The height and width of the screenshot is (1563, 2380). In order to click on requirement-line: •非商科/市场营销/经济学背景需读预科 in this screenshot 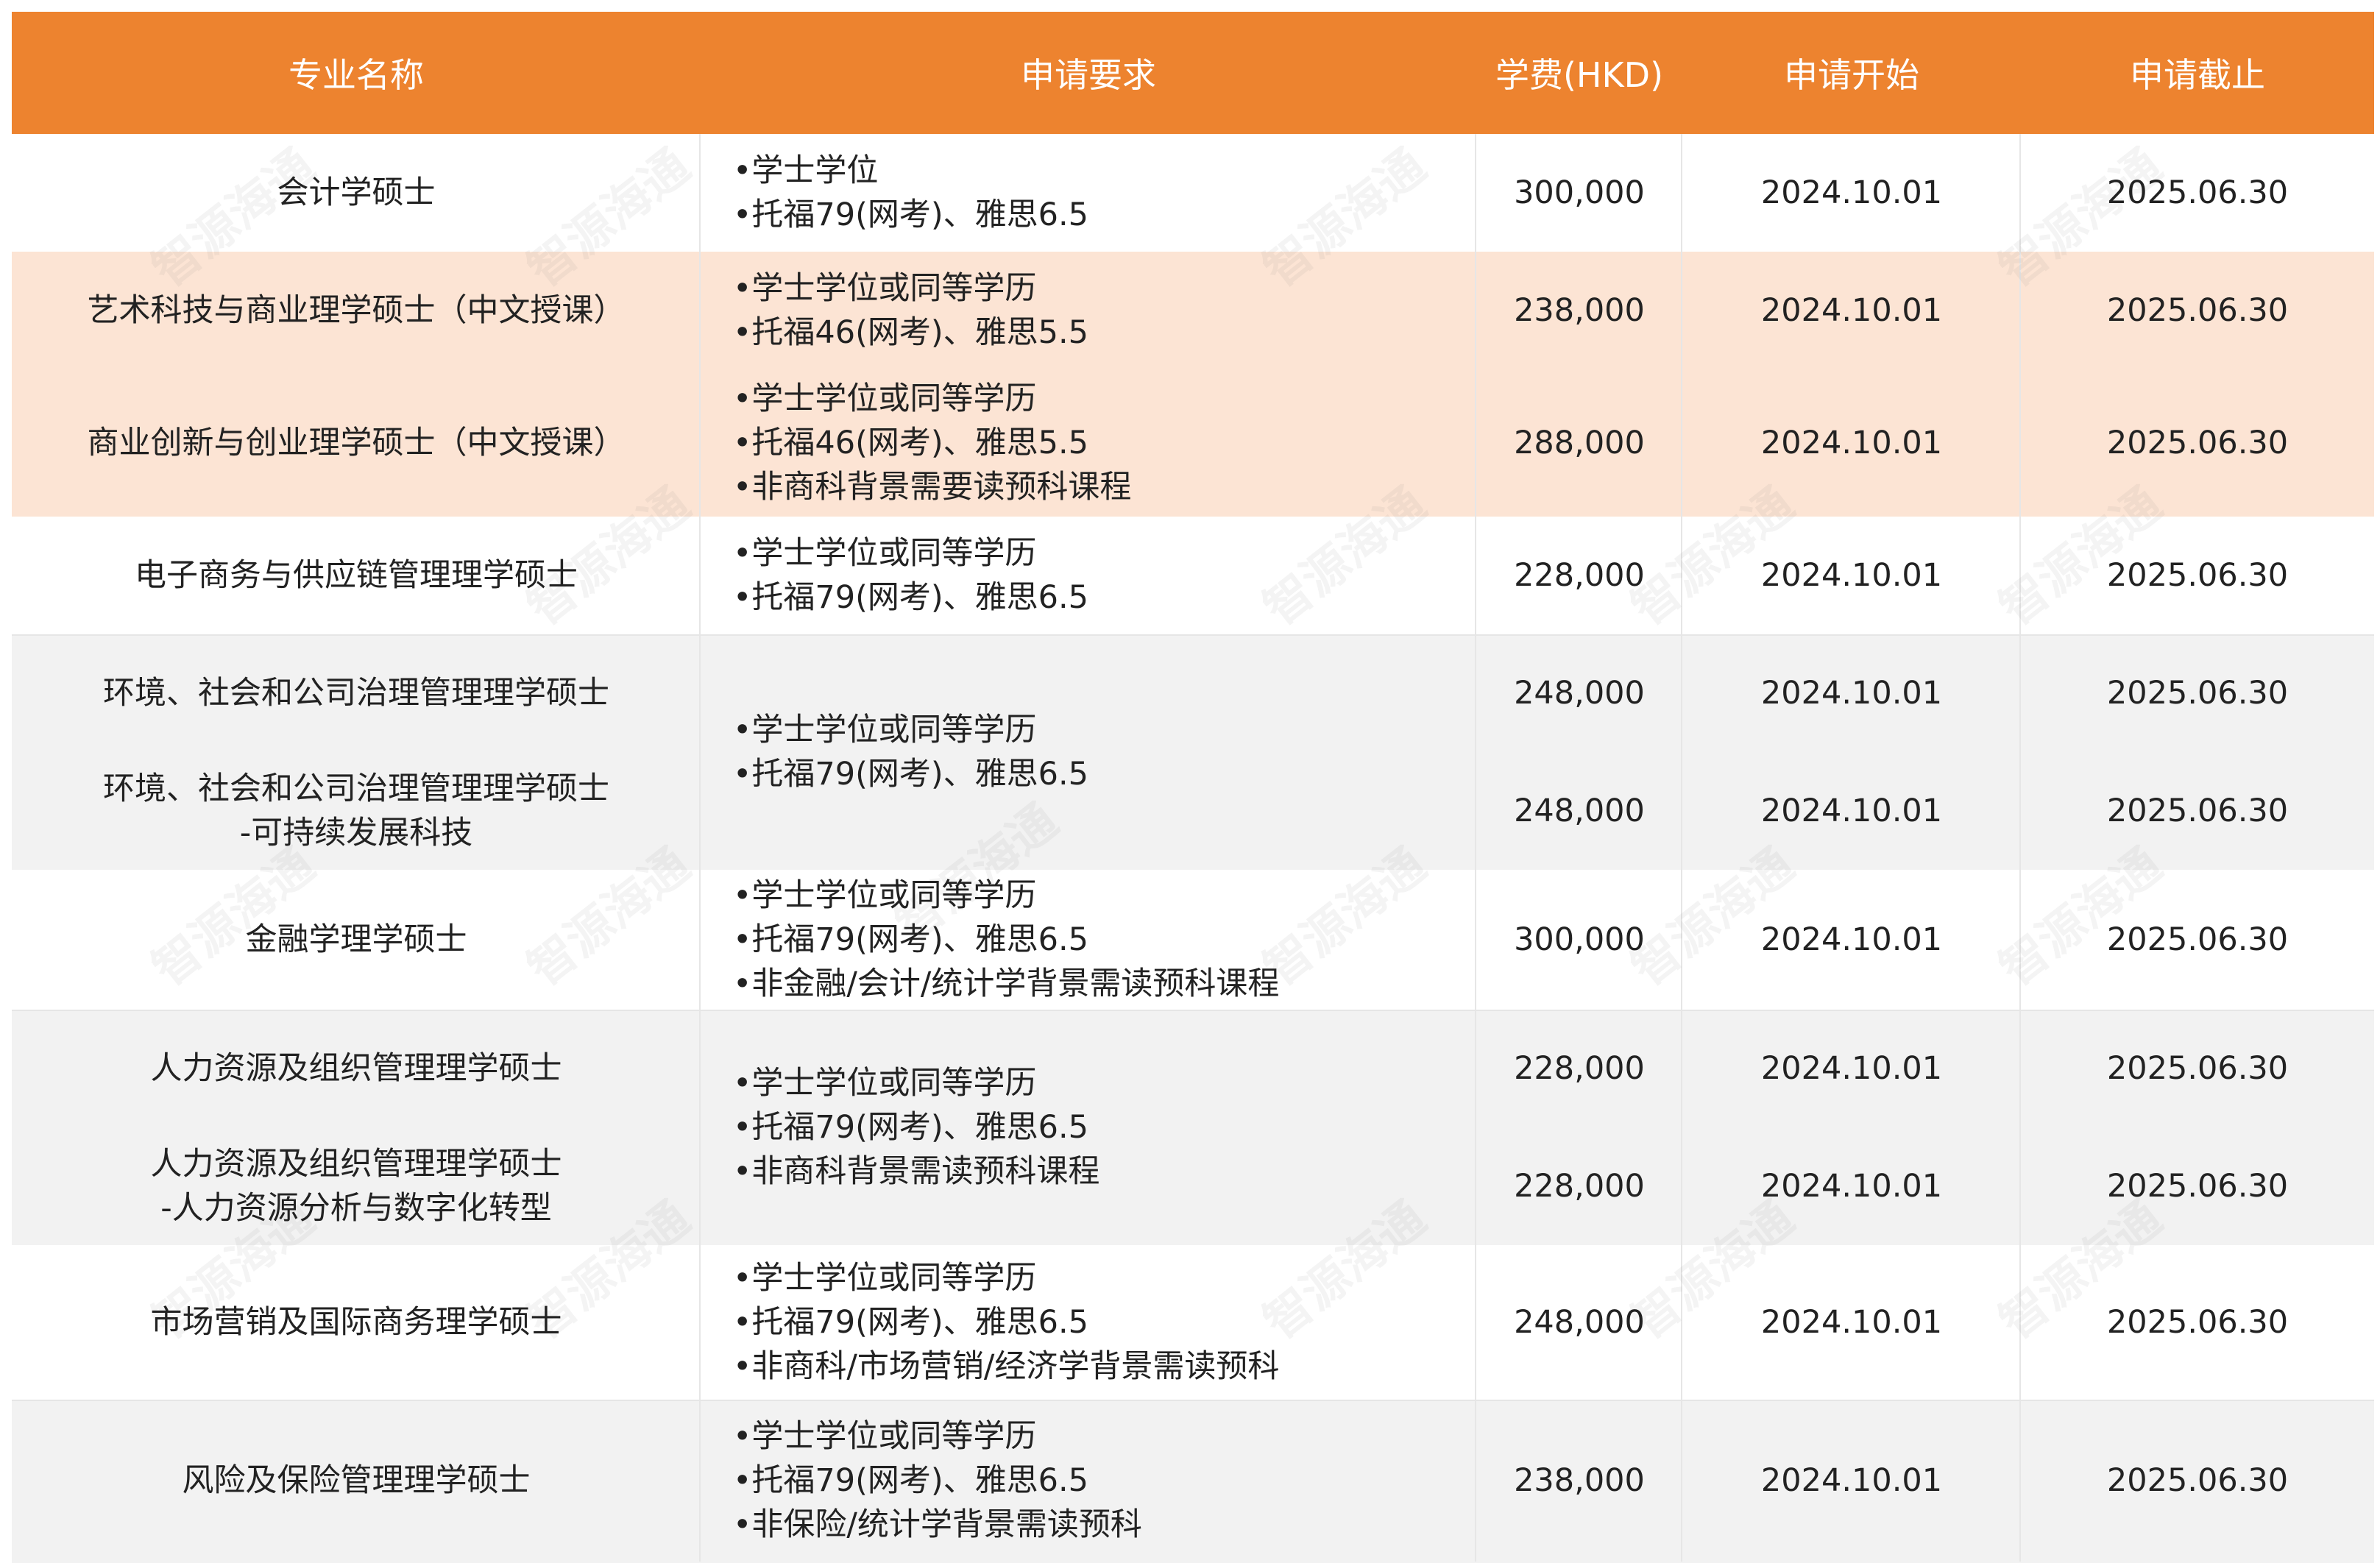, I will do `click(1006, 1366)`.